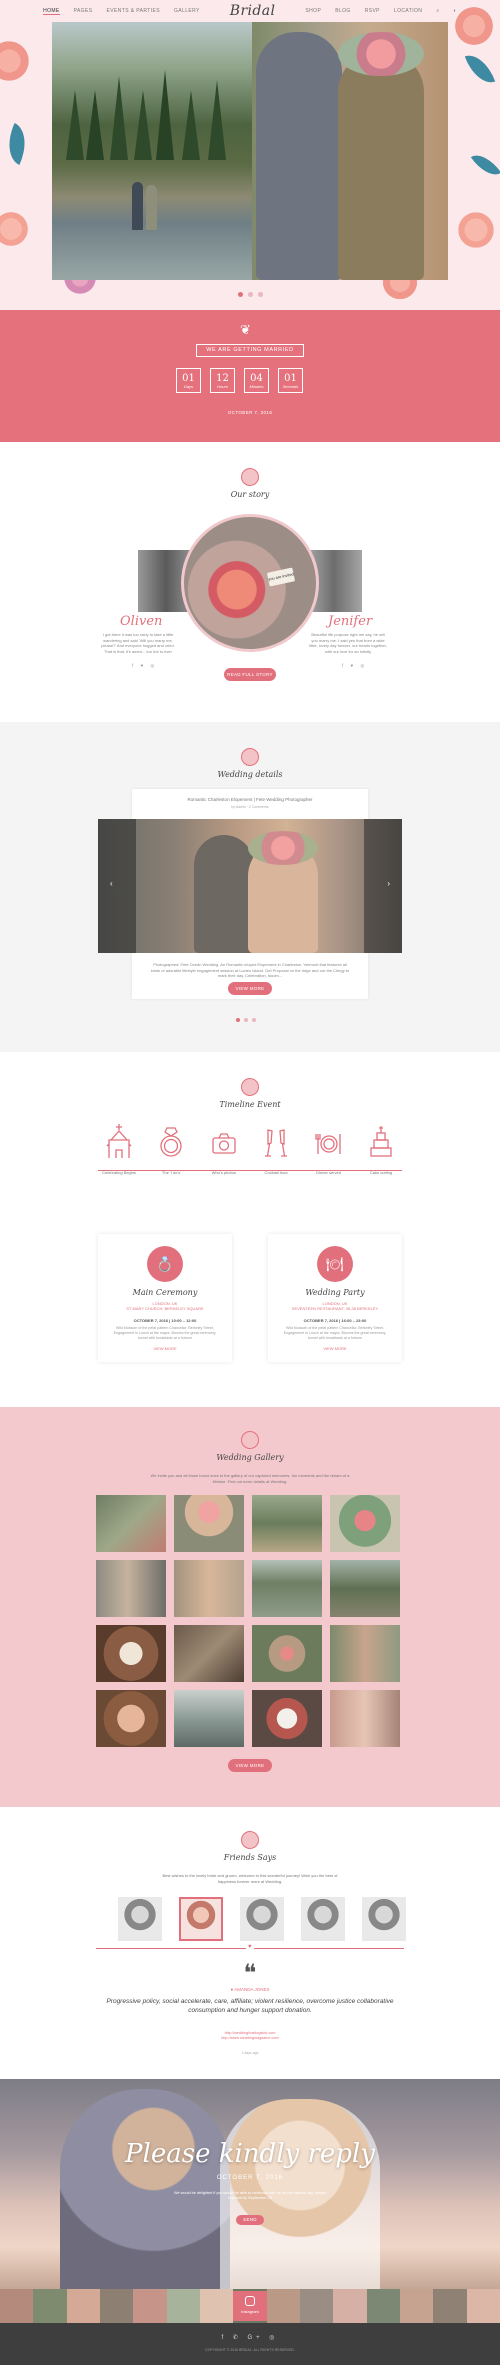 This screenshot has height=2365, width=500. I want to click on prev-arrow-icon: ‹, so click(111, 883).